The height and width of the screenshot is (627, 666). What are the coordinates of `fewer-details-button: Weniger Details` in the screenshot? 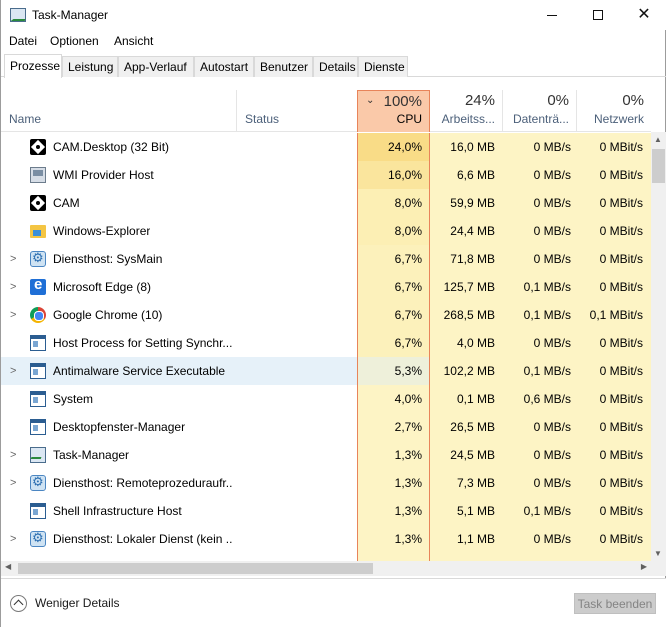 It's located at (64, 603).